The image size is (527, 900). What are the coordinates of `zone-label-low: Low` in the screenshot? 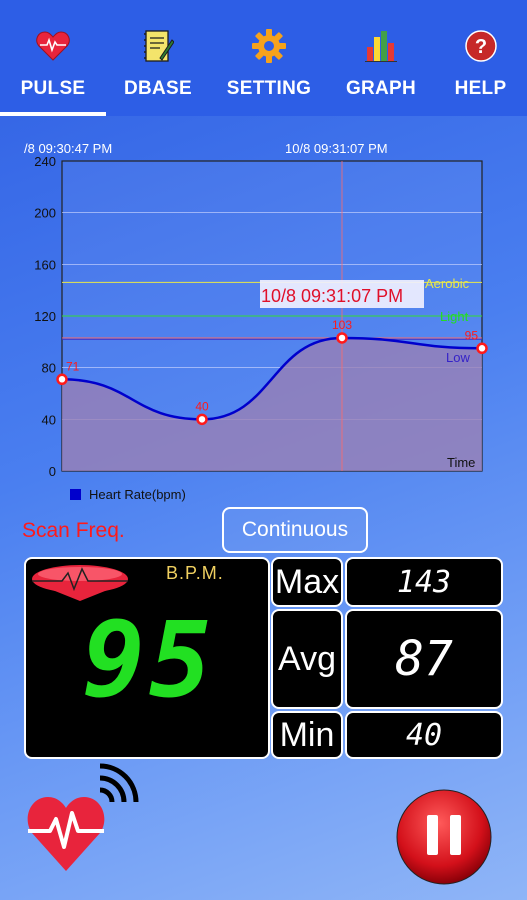 It's located at (458, 357).